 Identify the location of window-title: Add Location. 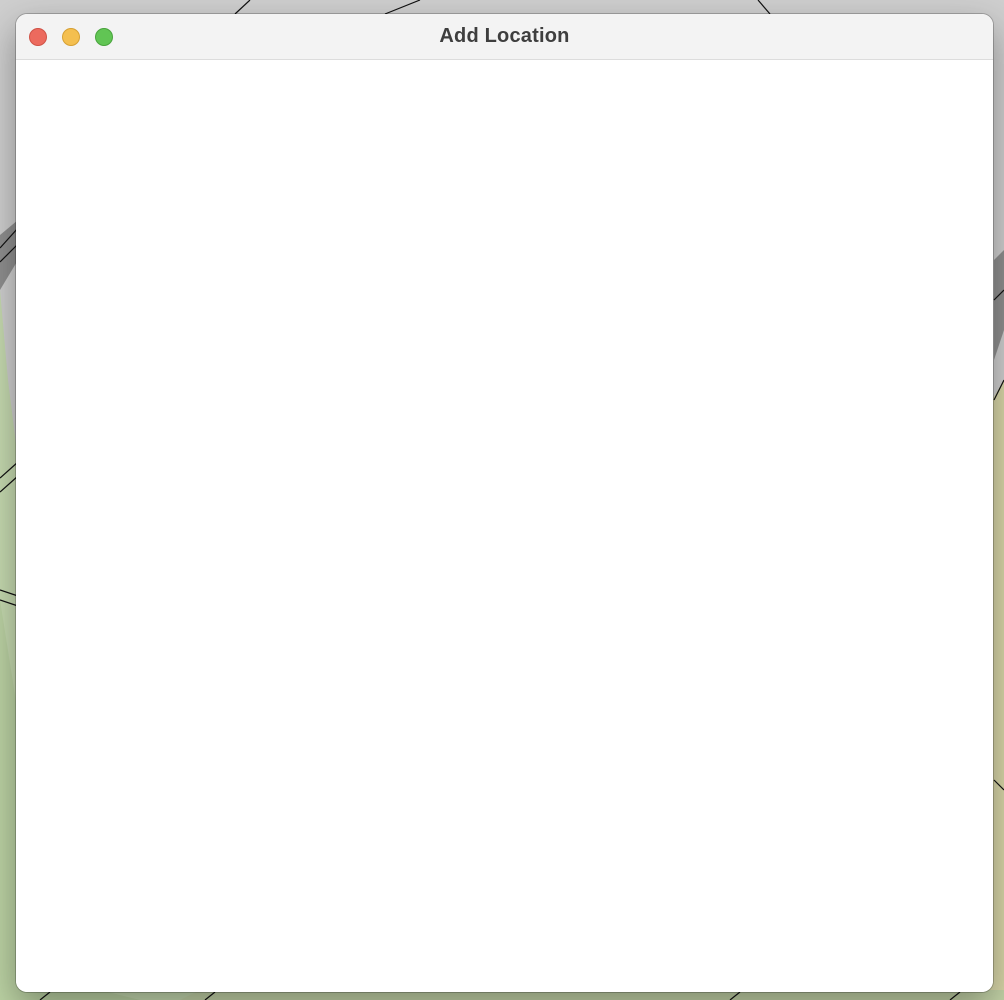
(504, 36).